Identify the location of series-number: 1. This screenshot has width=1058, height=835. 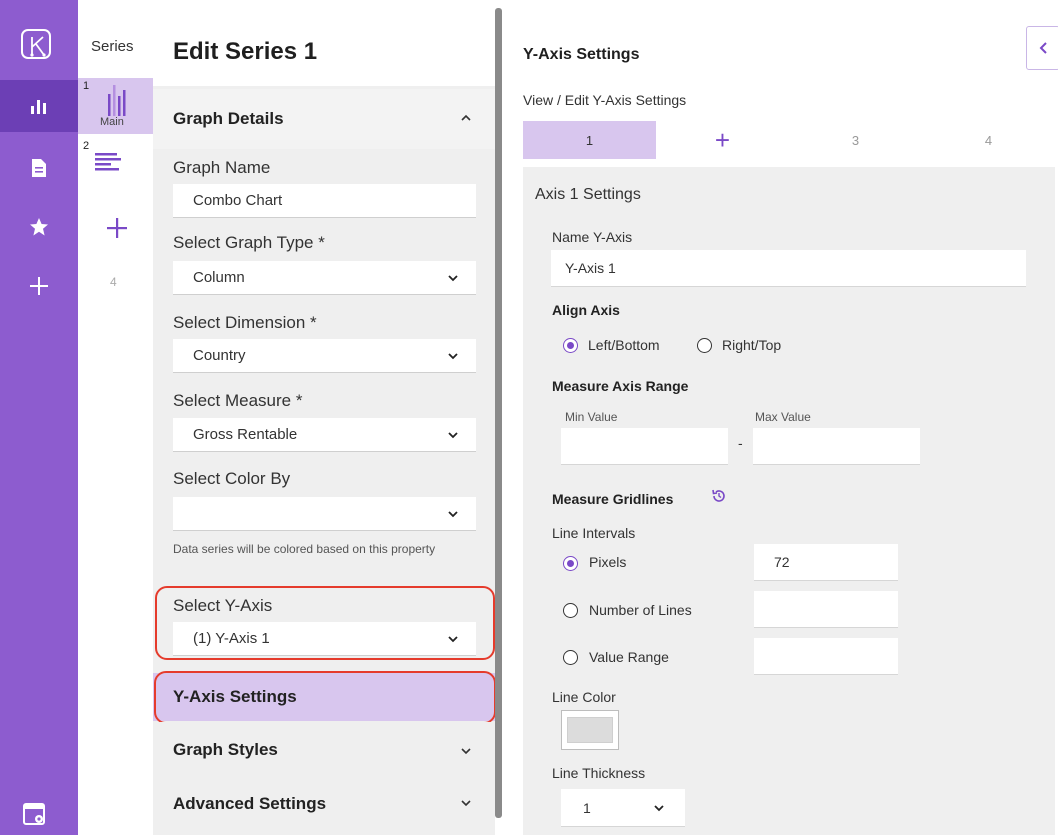
(86, 86).